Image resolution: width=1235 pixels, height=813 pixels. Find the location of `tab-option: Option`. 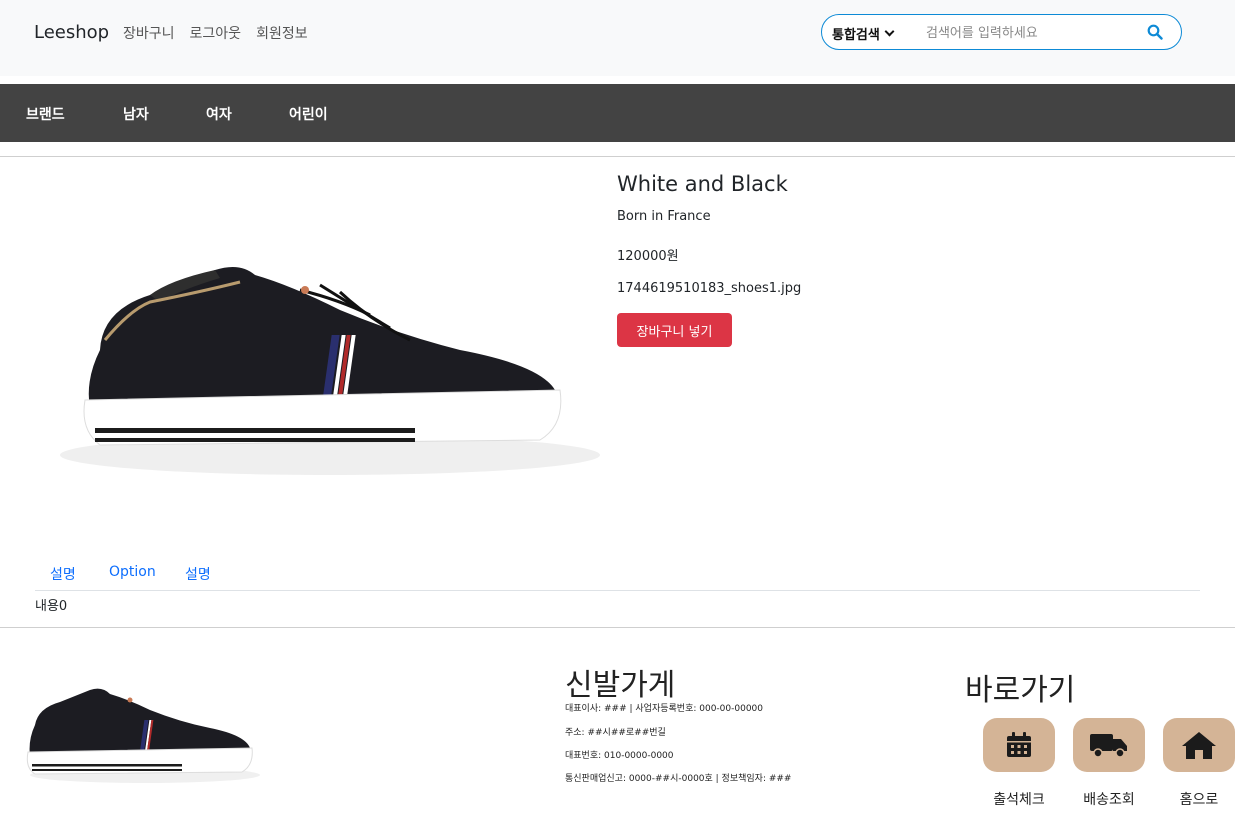

tab-option: Option is located at coordinates (132, 572).